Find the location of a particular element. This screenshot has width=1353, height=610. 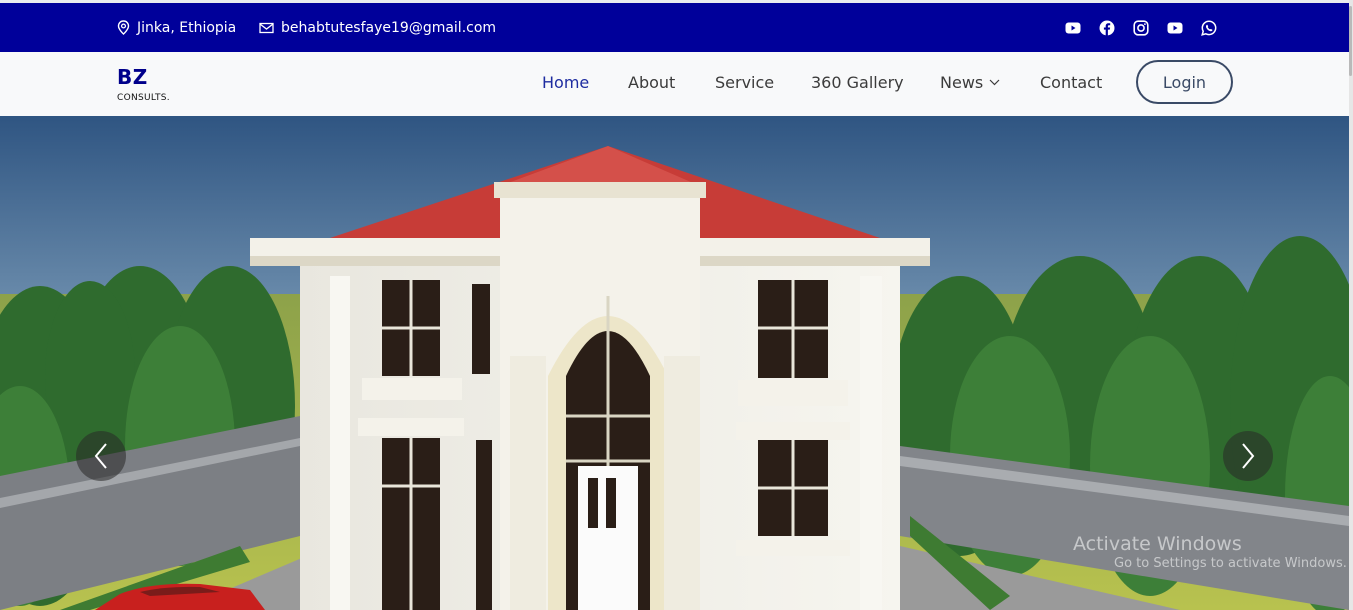

carousel-prev-button is located at coordinates (101, 456).